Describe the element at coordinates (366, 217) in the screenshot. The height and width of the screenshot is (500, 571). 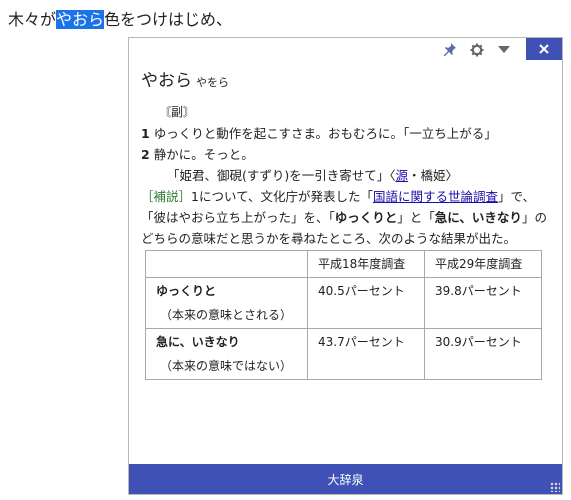
I see `note-bold: ゆっくりと` at that location.